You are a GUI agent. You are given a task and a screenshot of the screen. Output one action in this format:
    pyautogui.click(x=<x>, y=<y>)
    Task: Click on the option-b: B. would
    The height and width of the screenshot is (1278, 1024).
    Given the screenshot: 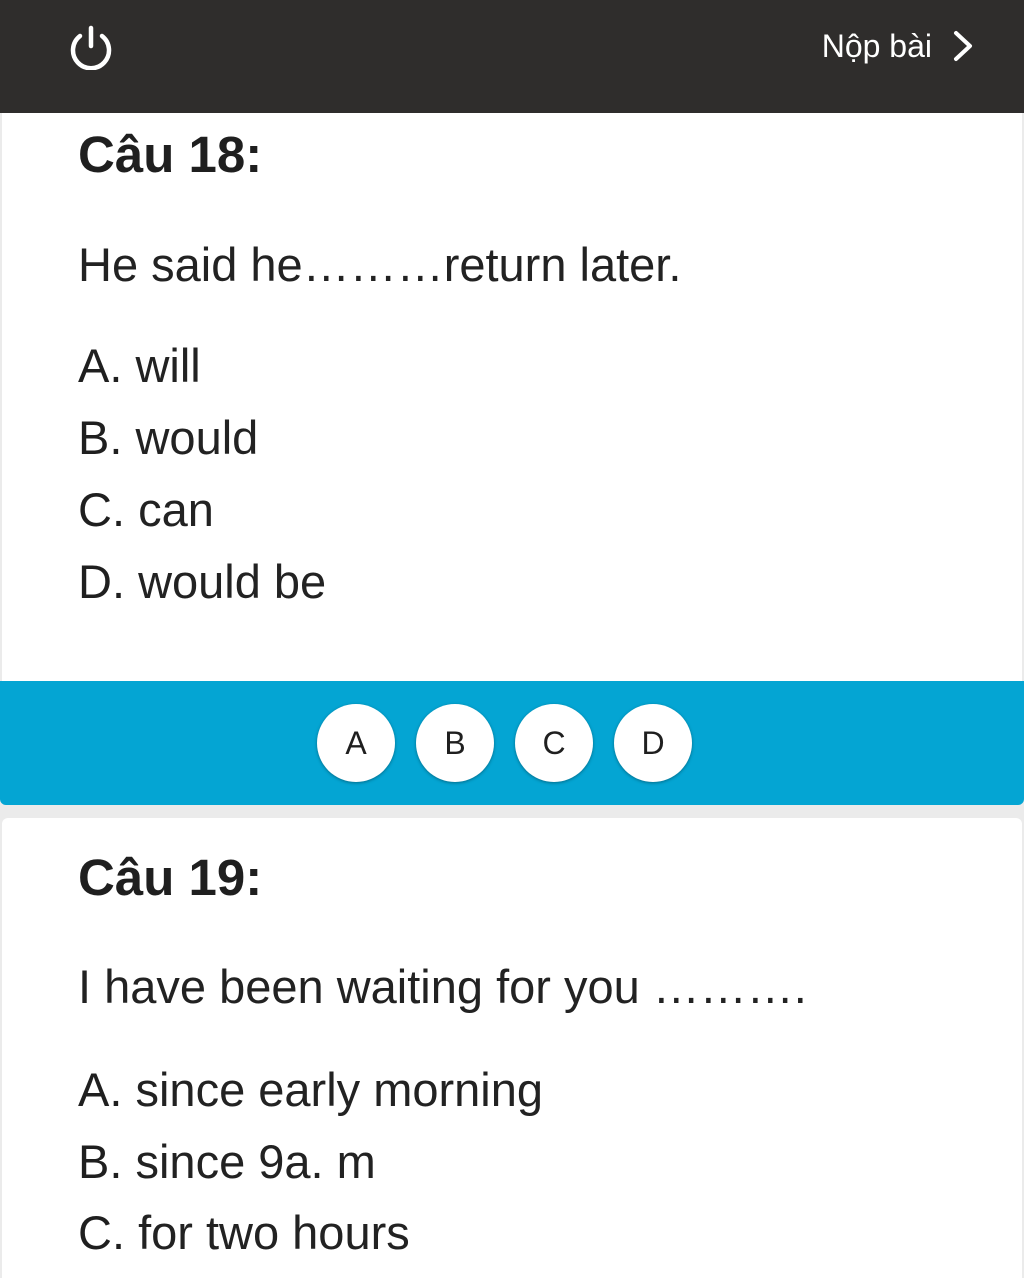 What is the action you would take?
    pyautogui.click(x=168, y=437)
    